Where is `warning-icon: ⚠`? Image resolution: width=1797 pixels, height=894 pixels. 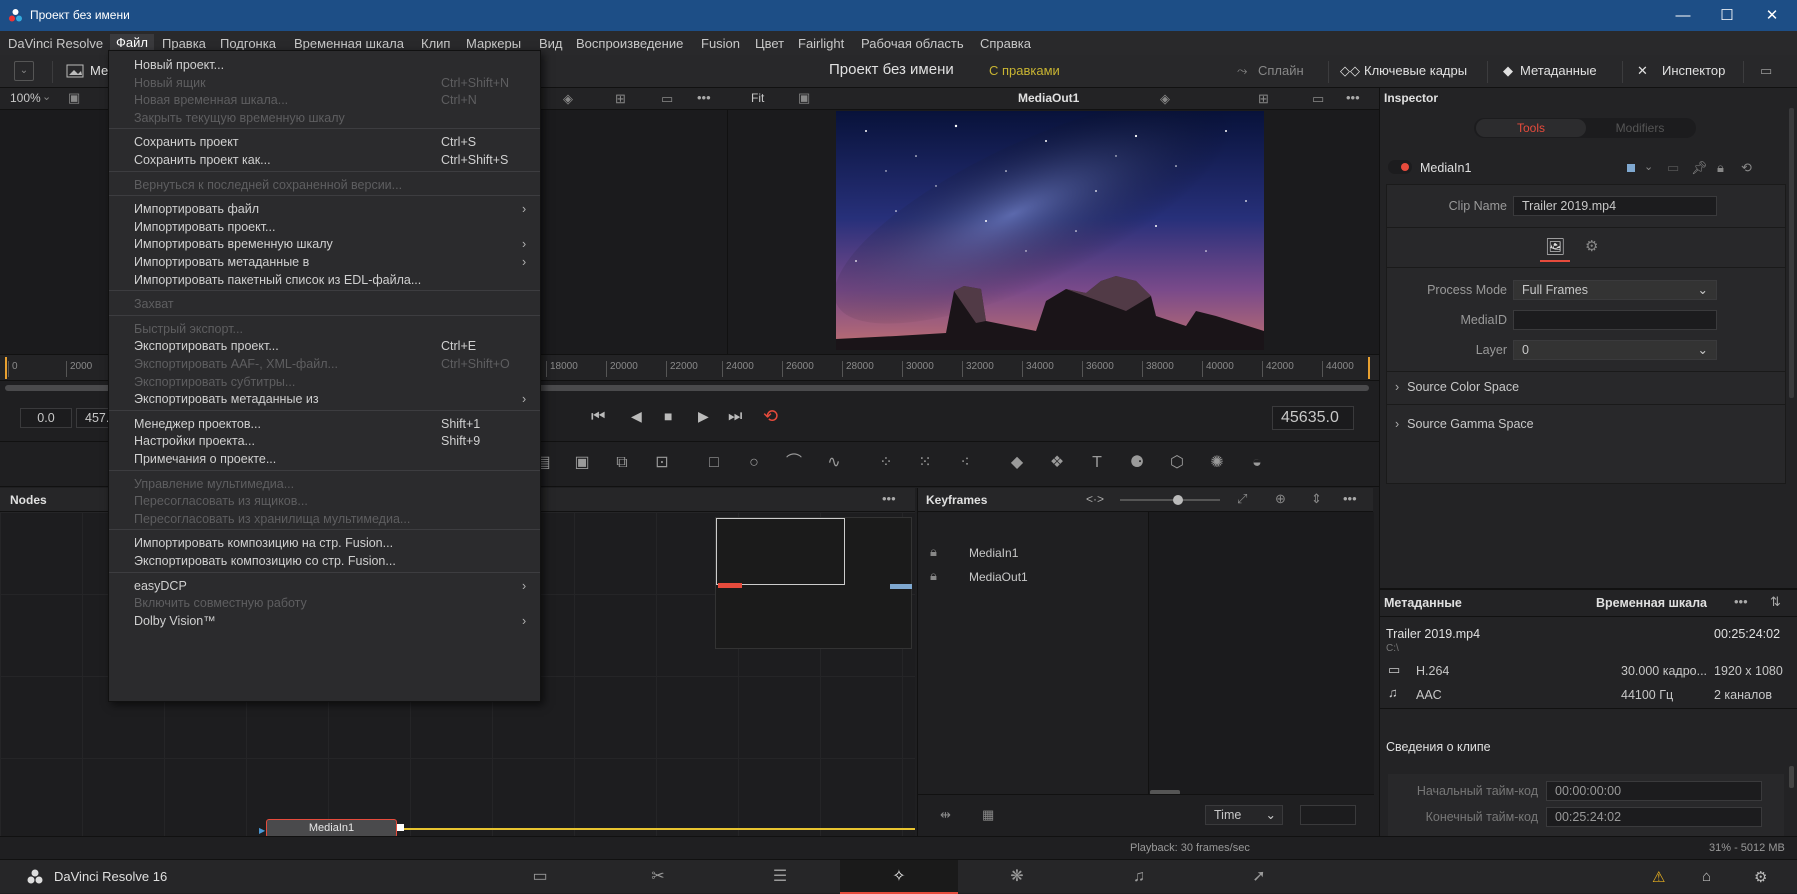
warning-icon: ⚠ is located at coordinates (1658, 877).